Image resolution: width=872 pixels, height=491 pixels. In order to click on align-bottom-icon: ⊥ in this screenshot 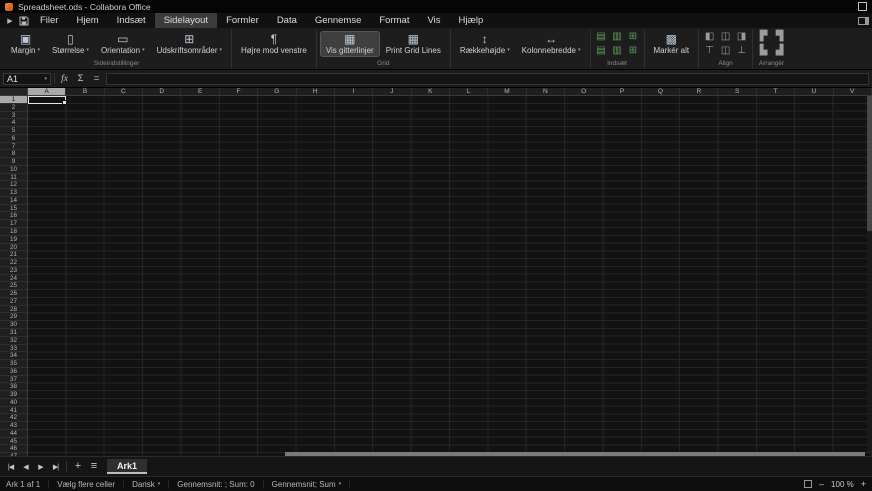, I will do `click(741, 51)`.